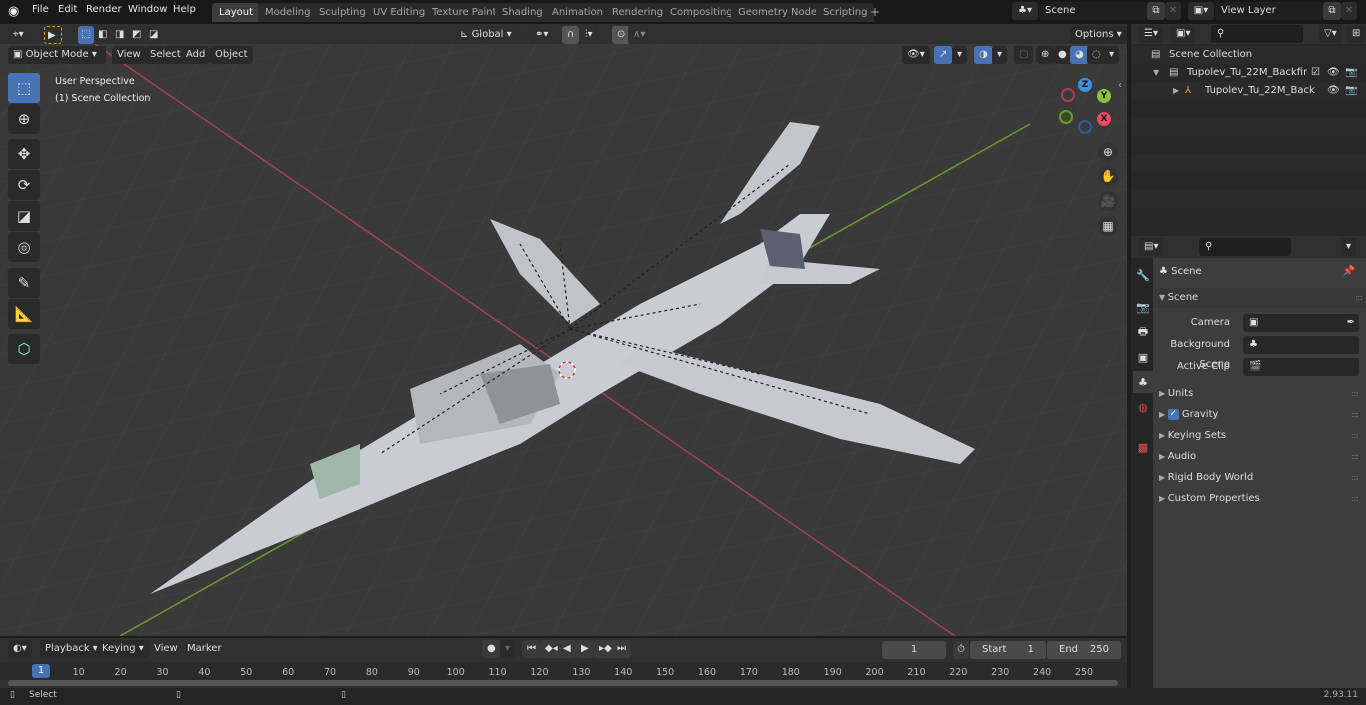  I want to click on blender-logo-icon: ◉, so click(13, 11).